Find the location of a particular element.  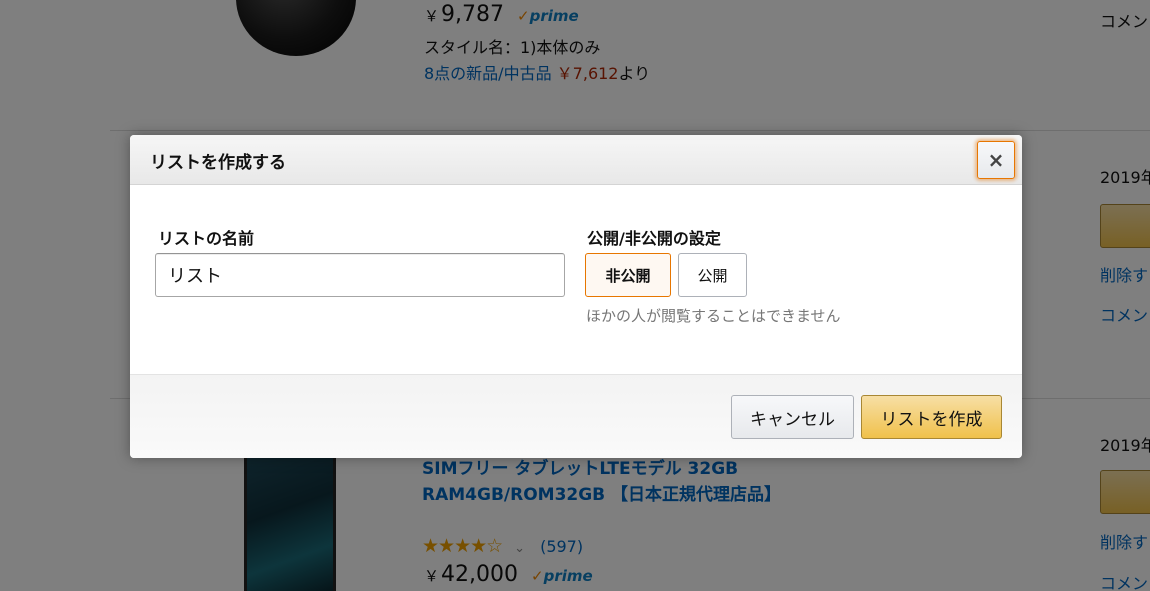

dialog-footer: キャンセル リストを作成 is located at coordinates (576, 416).